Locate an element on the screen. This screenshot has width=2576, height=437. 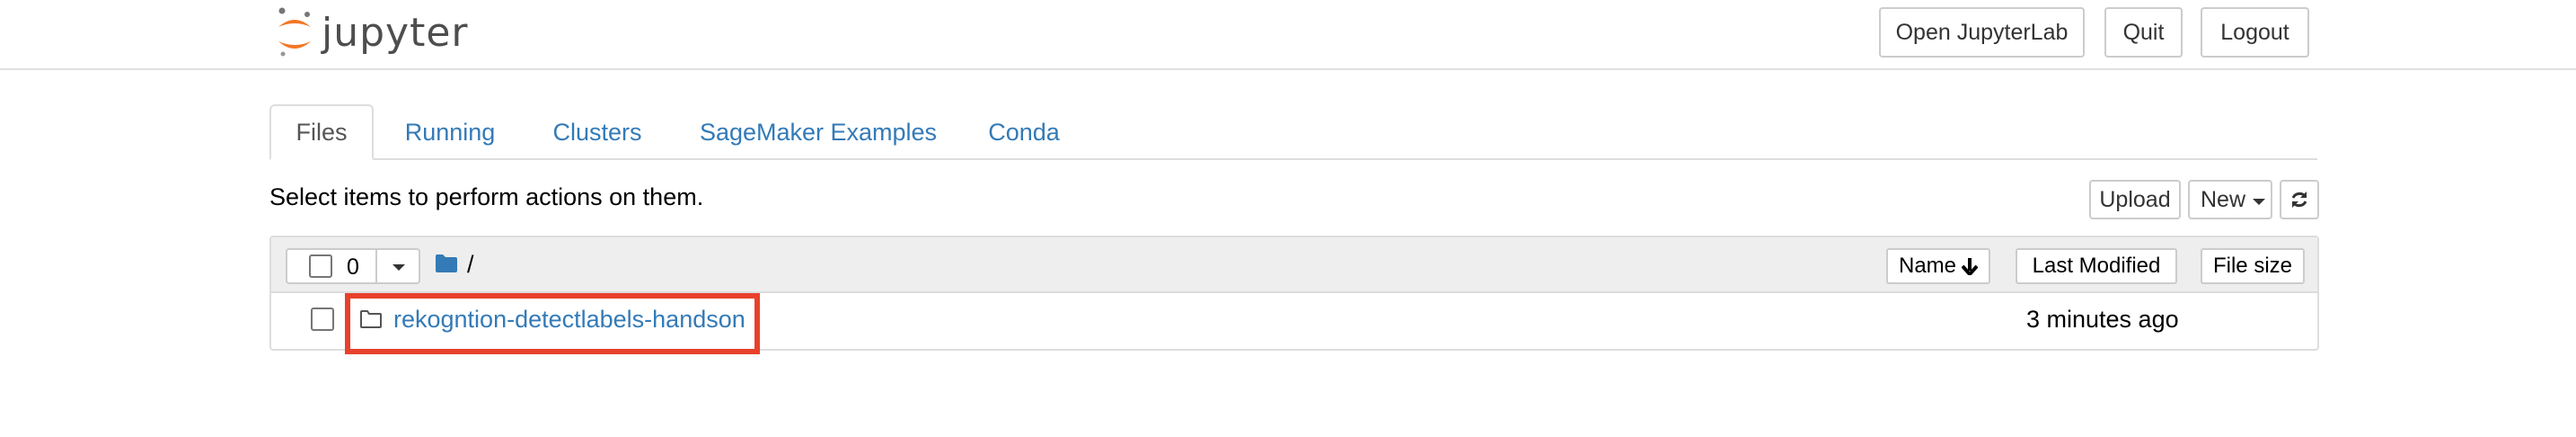
breadcrumb-root: / is located at coordinates (470, 265).